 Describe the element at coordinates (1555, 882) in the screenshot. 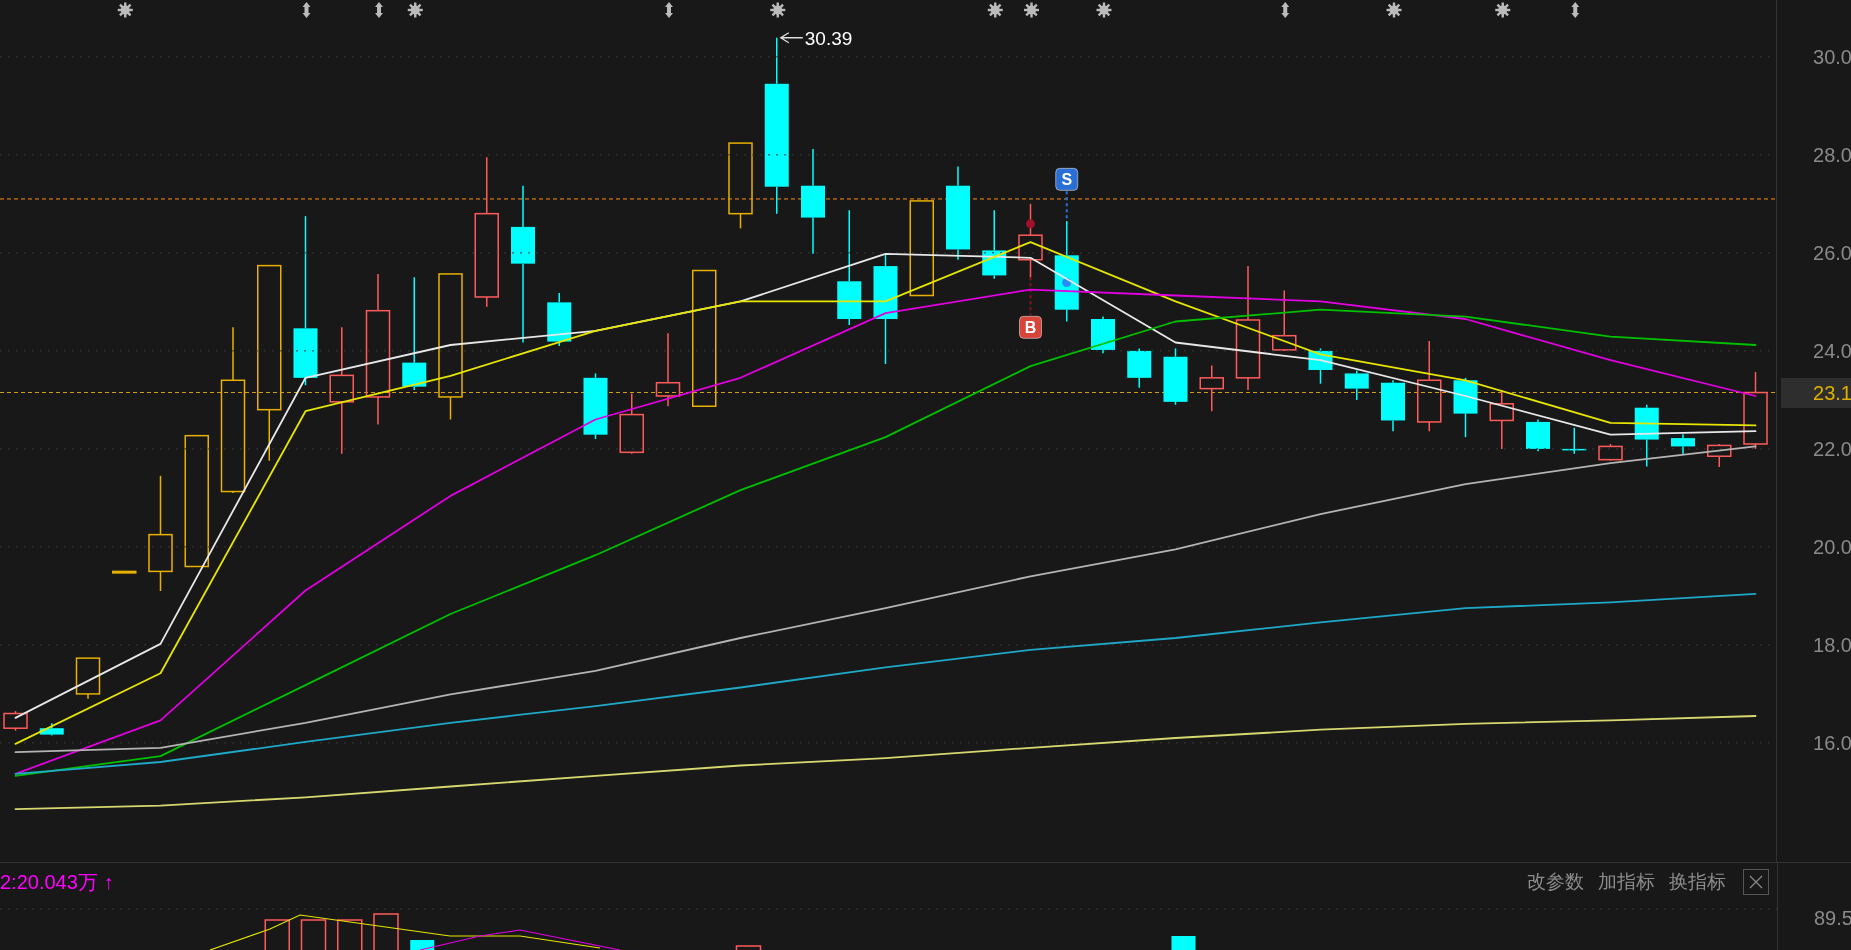

I see `indicator-button: 改参数` at that location.